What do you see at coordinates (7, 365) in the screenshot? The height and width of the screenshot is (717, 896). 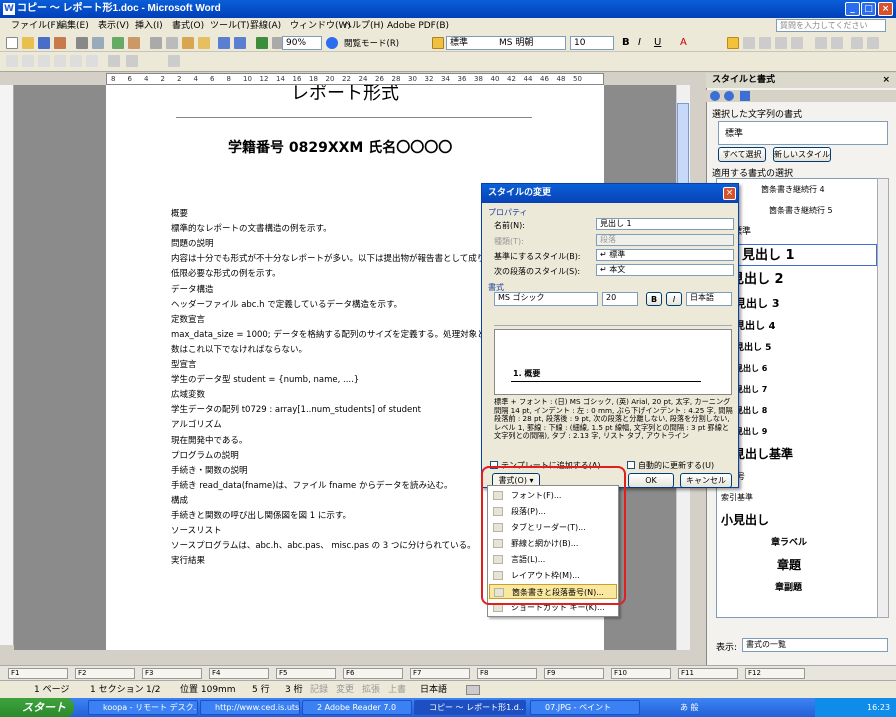 I see `vertical-ruler` at bounding box center [7, 365].